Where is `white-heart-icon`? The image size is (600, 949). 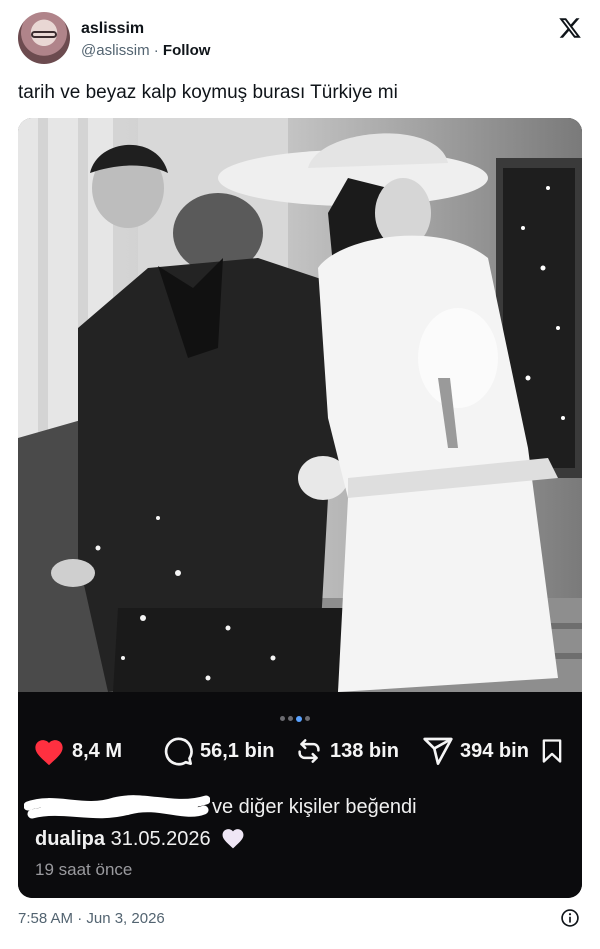 white-heart-icon is located at coordinates (233, 839).